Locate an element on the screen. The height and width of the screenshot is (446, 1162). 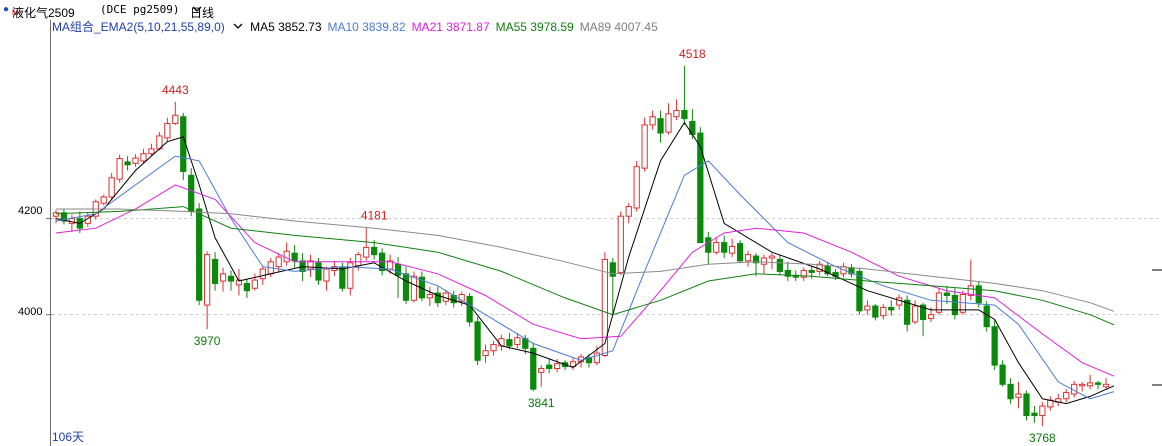
visible-days-label: 106天 is located at coordinates (68, 437).